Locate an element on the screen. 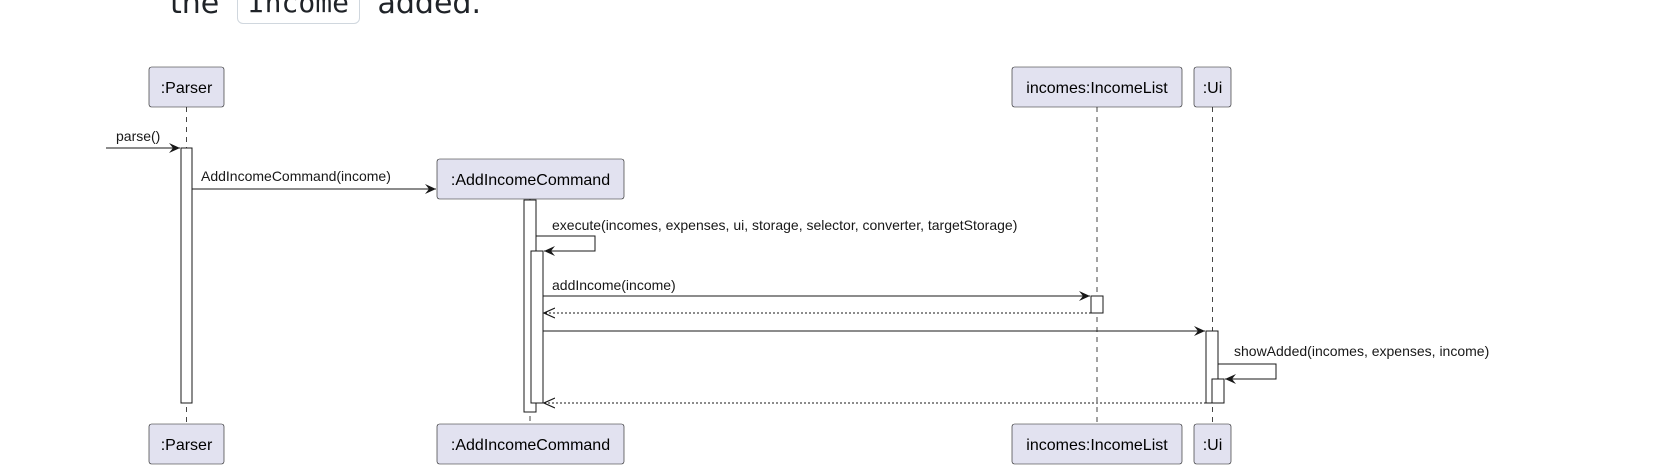 Image resolution: width=1678 pixels, height=476 pixels. participant-ui-top: :Ui is located at coordinates (1212, 87).